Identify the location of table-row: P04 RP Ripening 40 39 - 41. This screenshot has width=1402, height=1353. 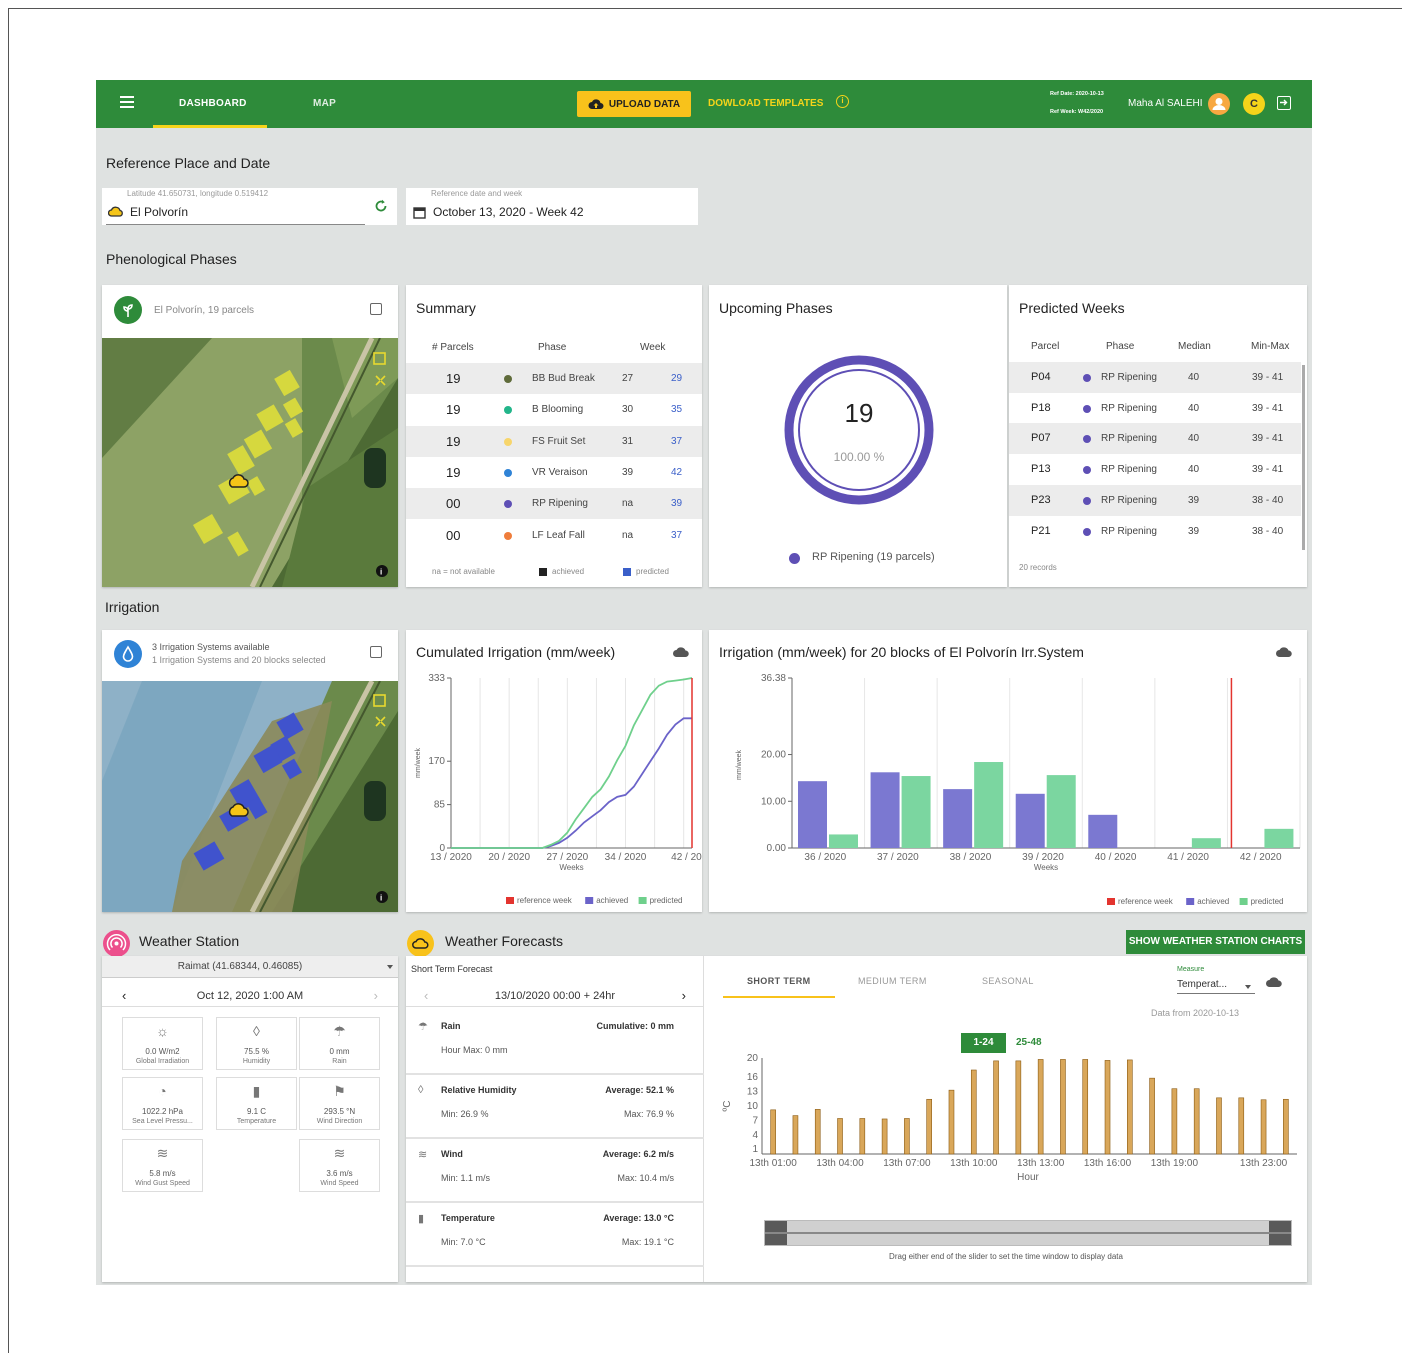
(1155, 377).